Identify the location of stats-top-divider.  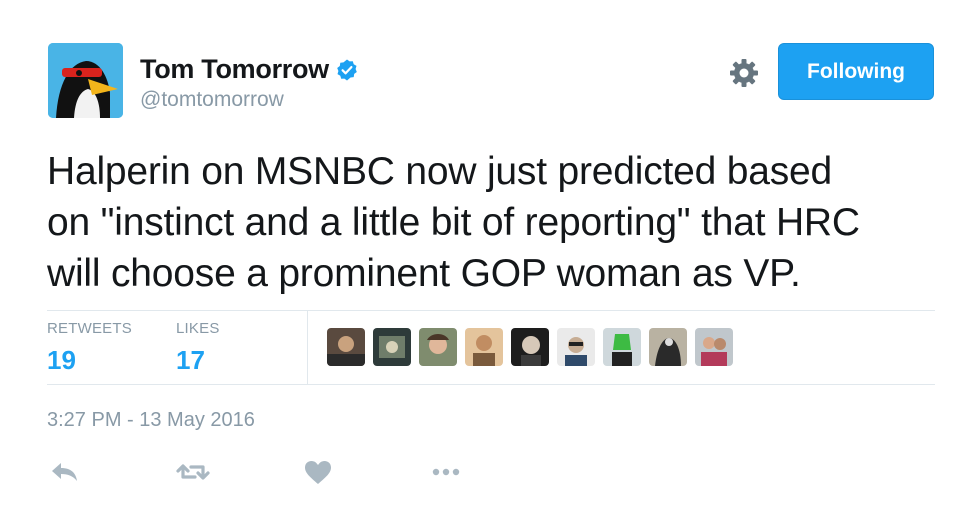
(491, 310).